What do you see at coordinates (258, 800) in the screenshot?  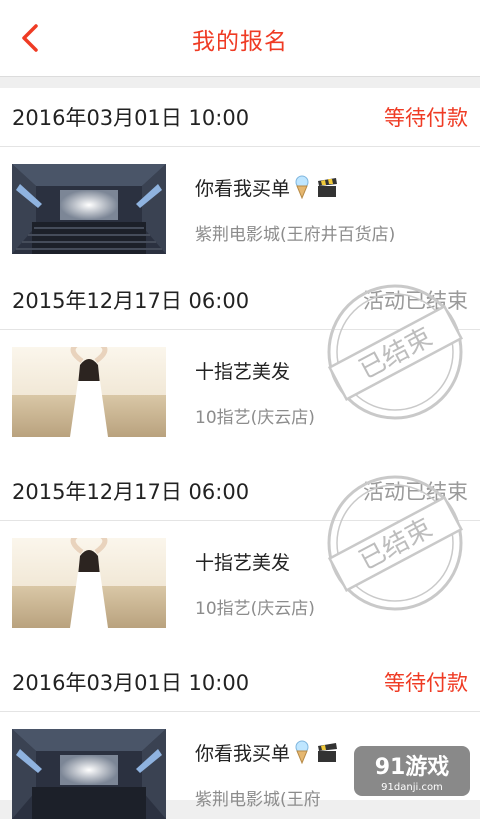 I see `venue-name: 紫荆电影城(王府` at bounding box center [258, 800].